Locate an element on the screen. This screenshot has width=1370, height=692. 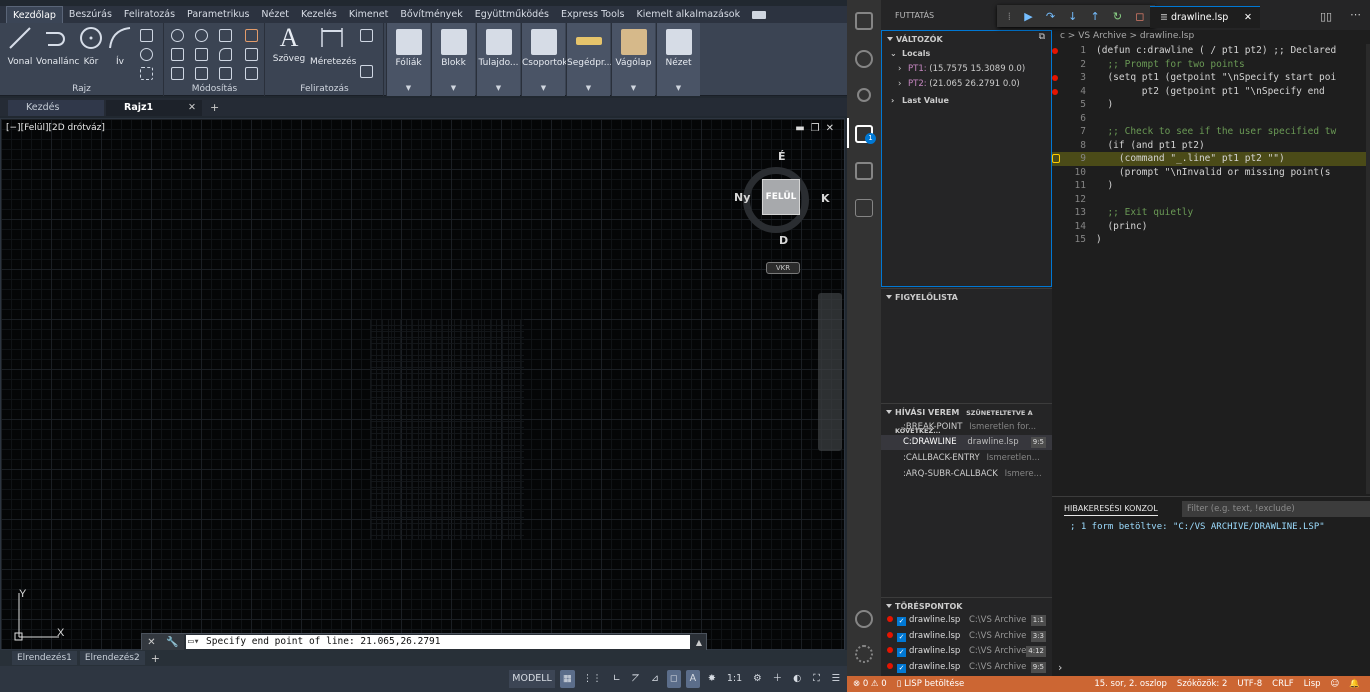
step-into-icon: ↓ is located at coordinates (1072, 16).